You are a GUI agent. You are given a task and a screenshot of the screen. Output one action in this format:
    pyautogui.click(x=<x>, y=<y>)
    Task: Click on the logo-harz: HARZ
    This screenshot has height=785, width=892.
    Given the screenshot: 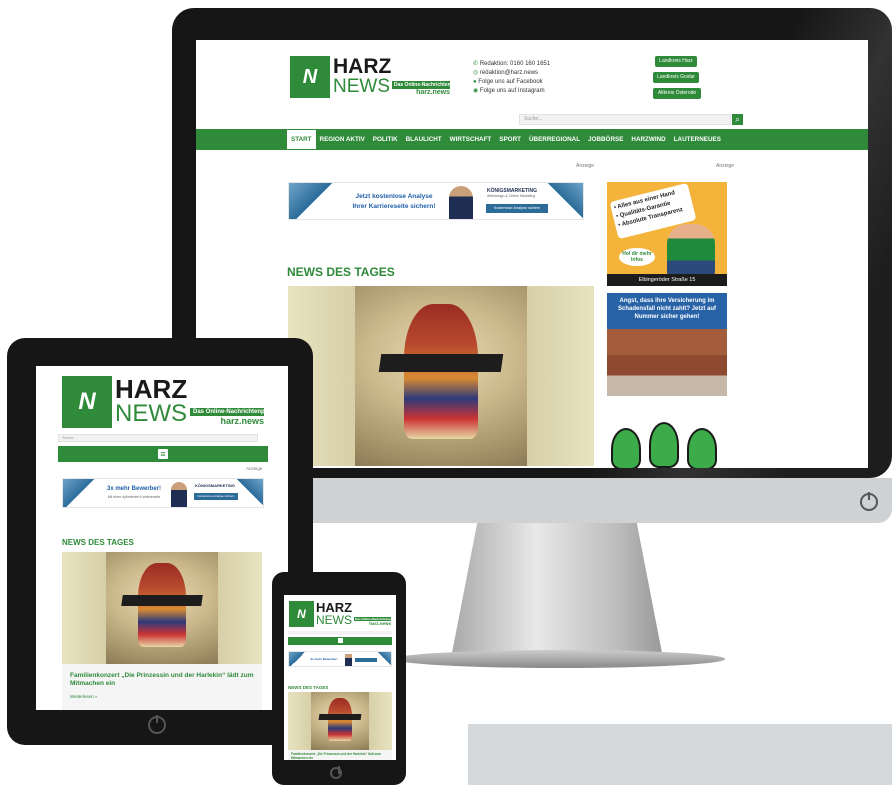 What is the action you would take?
    pyautogui.click(x=362, y=66)
    